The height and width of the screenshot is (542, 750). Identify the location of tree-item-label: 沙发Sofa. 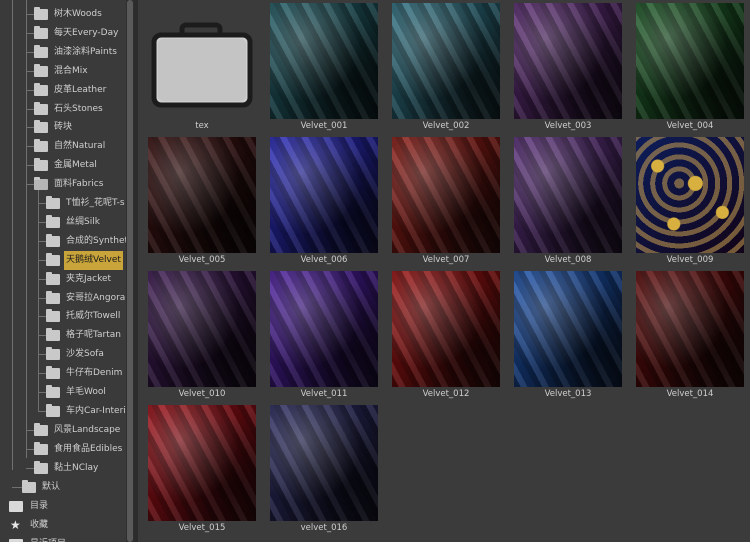
(85, 354).